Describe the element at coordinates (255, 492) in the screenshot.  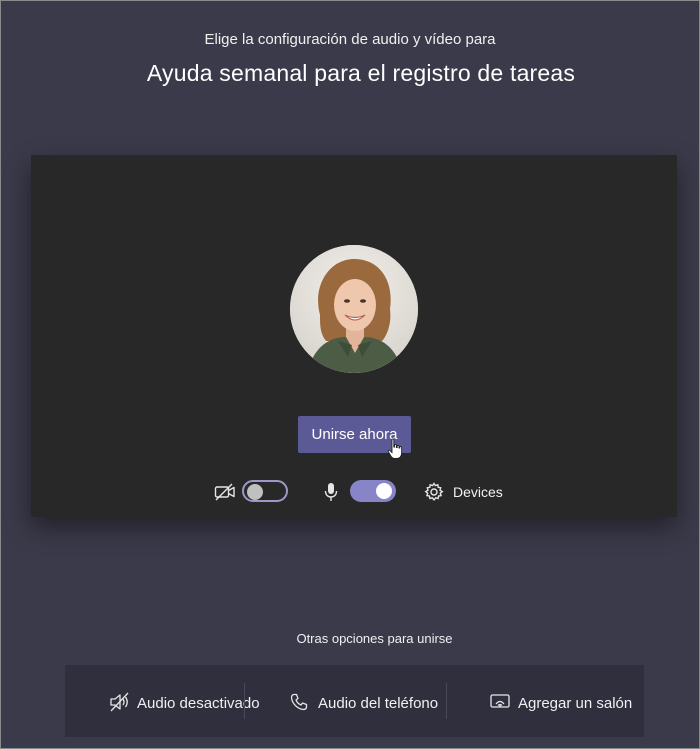
I see `camera-toggle-knob` at that location.